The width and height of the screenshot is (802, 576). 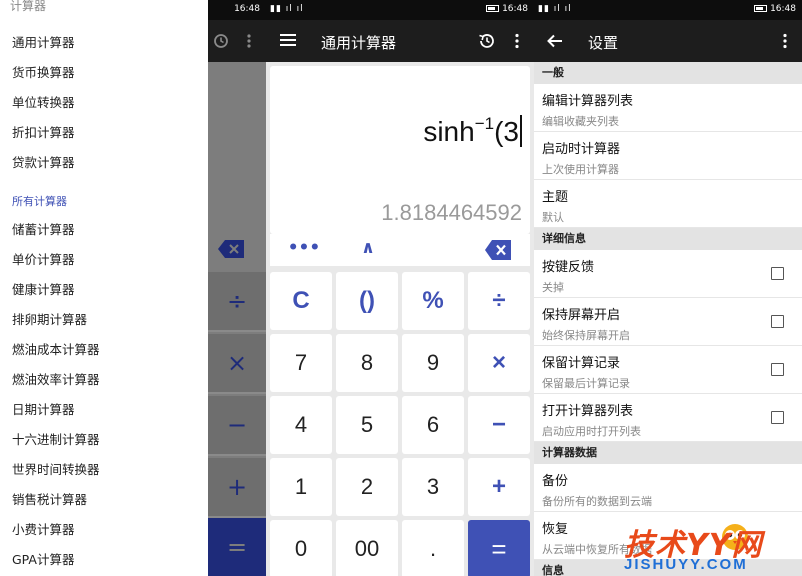 I want to click on status-bar: 16:48, so click(x=237, y=10).